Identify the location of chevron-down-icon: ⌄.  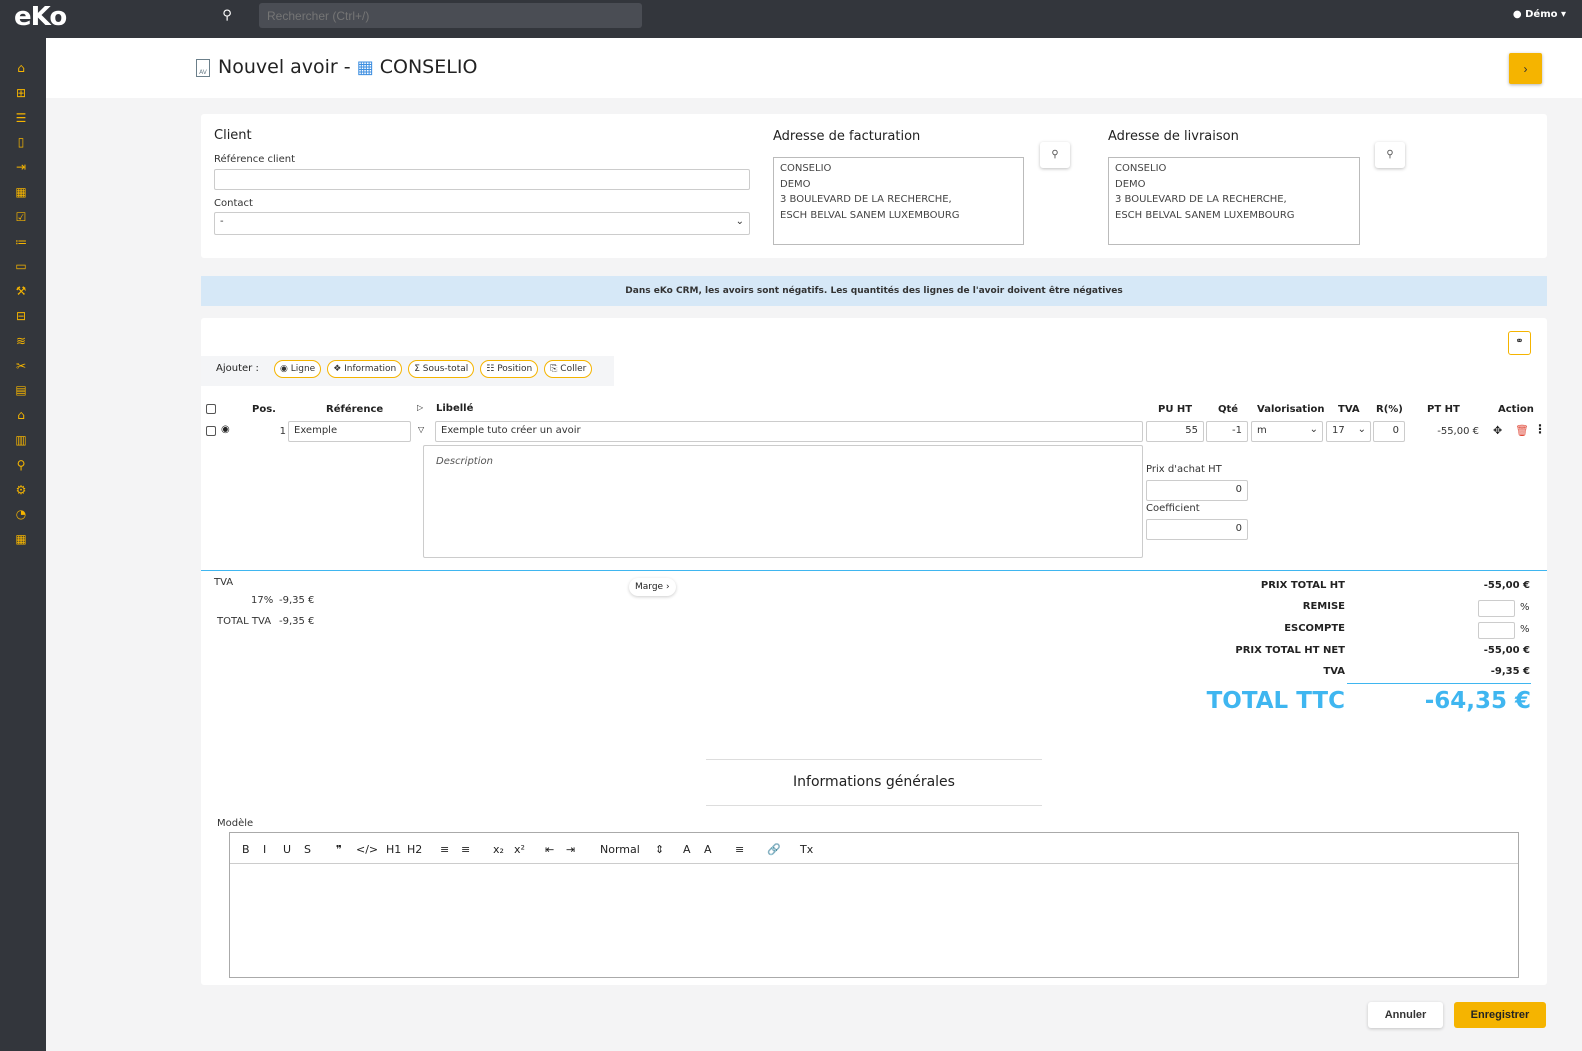
(1361, 429).